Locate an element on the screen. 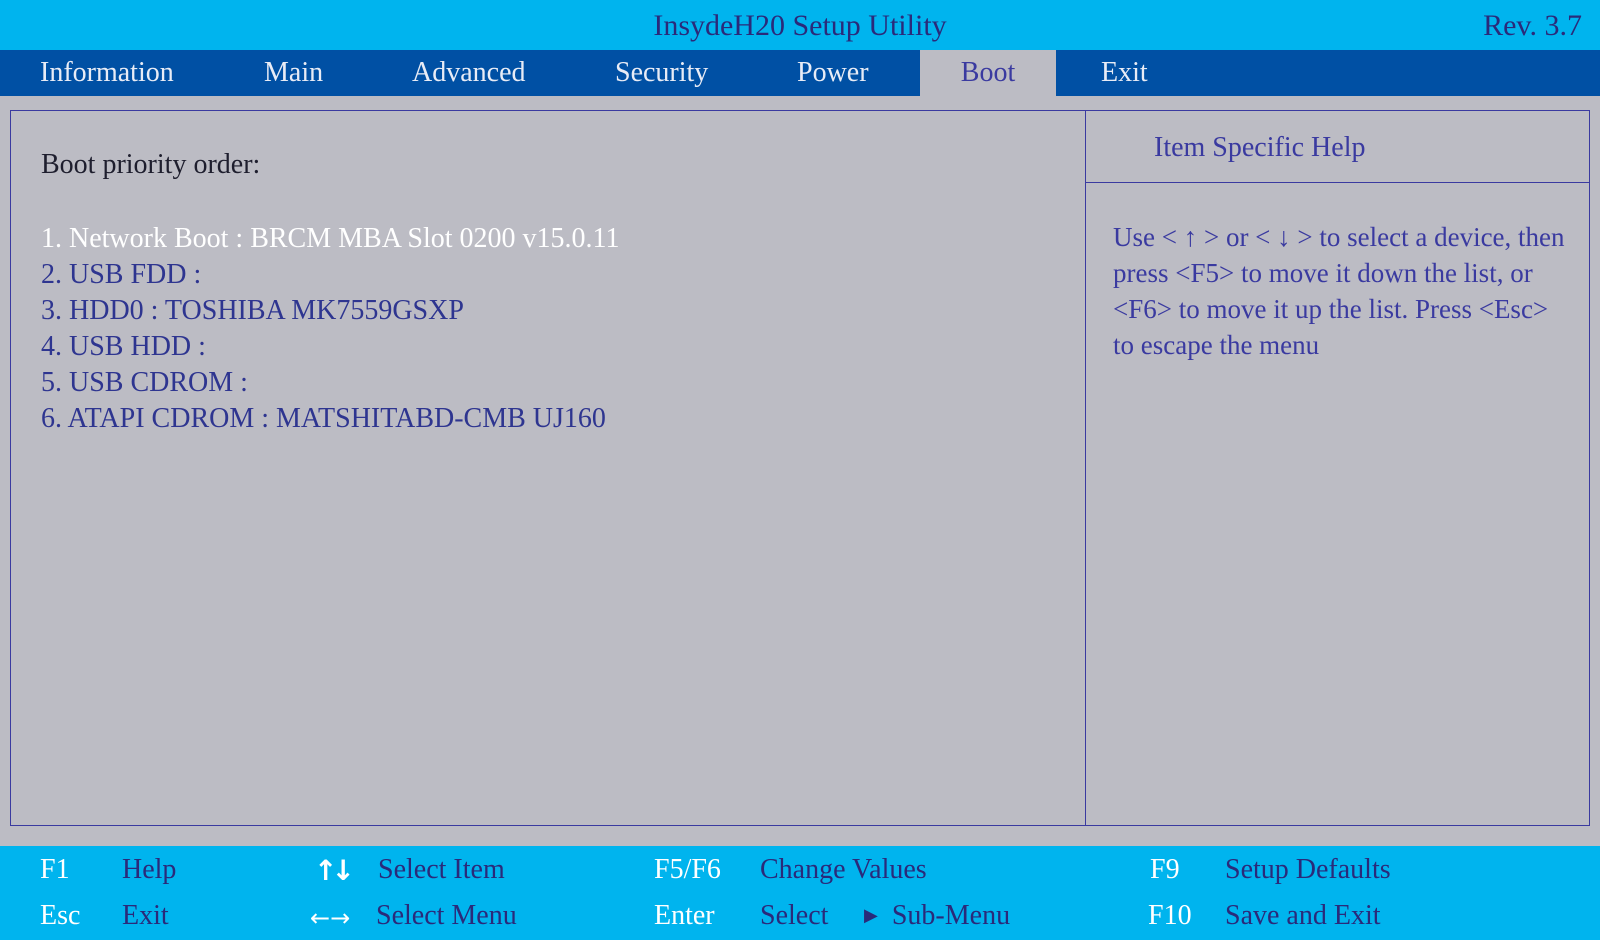 Image resolution: width=1600 pixels, height=940 pixels. setup-defaults-label: Setup Defaults is located at coordinates (1308, 869).